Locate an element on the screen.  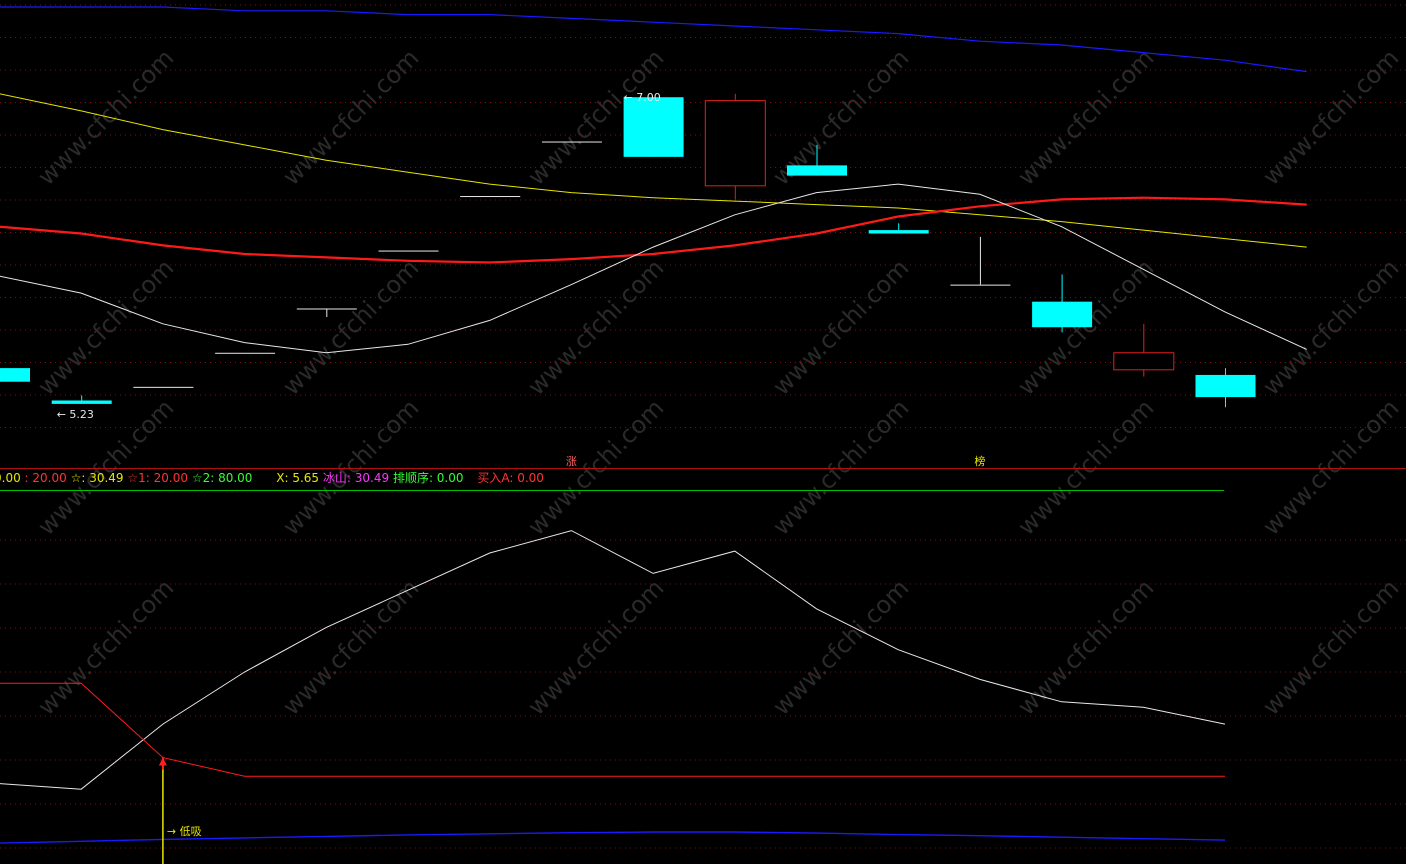
indicator-value-0: 0.00 is located at coordinates (10, 478).